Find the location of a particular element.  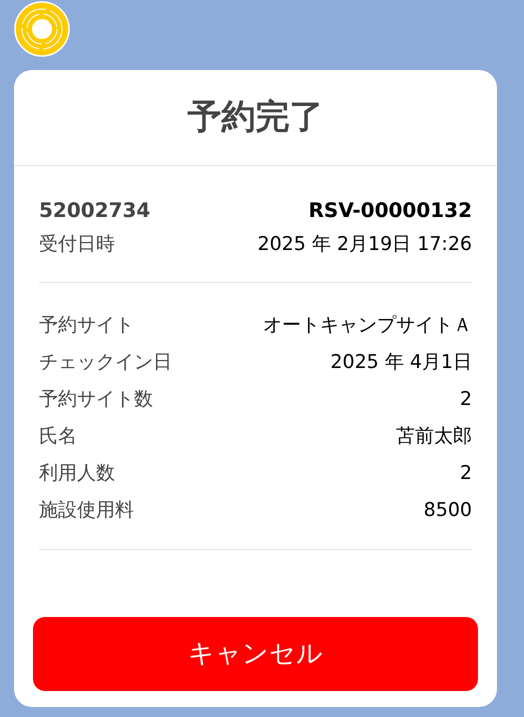

logo-icon is located at coordinates (42, 29).